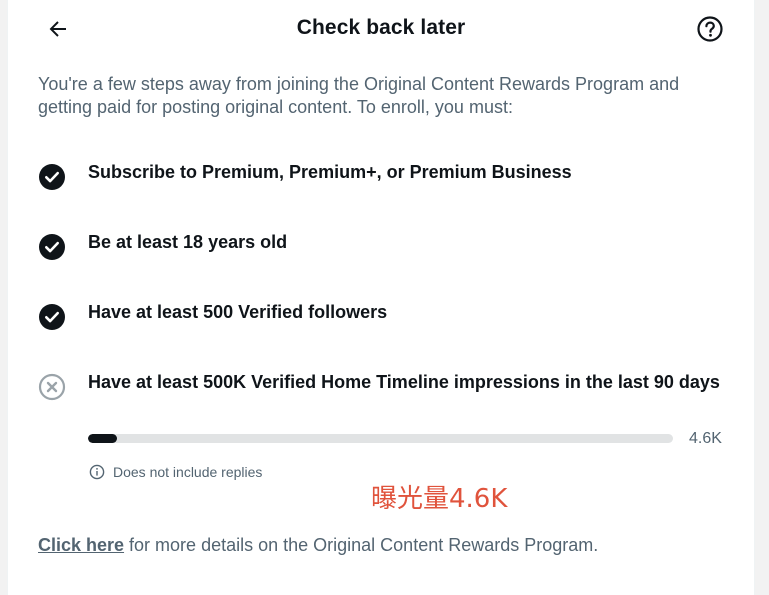 This screenshot has height=595, width=769. What do you see at coordinates (81, 545) in the screenshot?
I see `click-here-link: Click here` at bounding box center [81, 545].